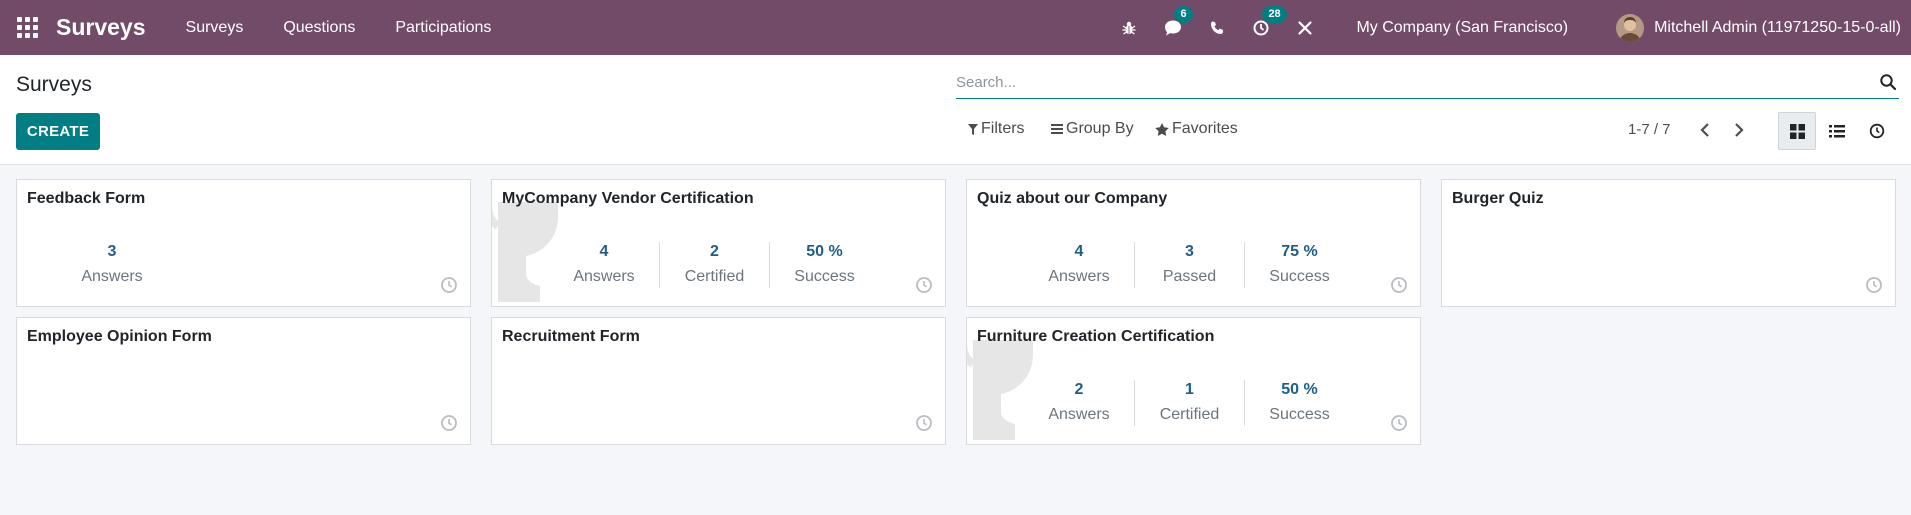 This screenshot has width=1911, height=515. Describe the element at coordinates (1205, 128) in the screenshot. I see `favorites-label: Favorites` at that location.